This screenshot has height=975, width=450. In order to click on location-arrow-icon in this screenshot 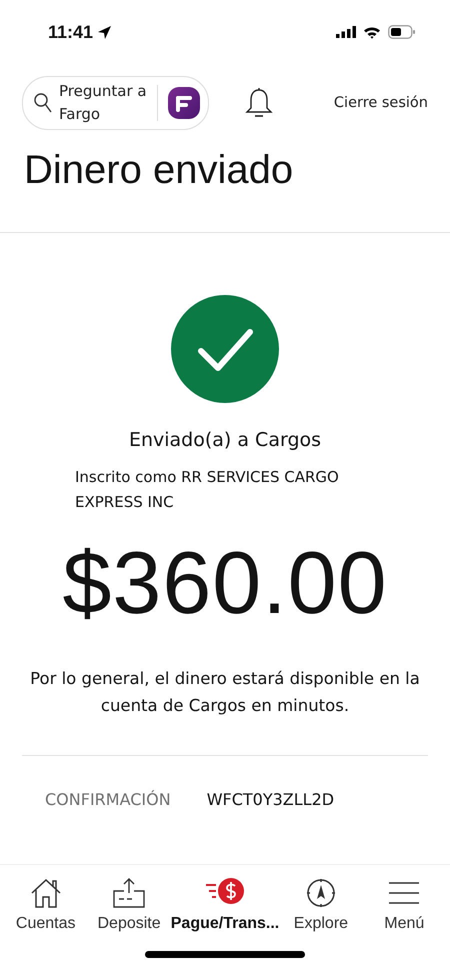, I will do `click(104, 32)`.